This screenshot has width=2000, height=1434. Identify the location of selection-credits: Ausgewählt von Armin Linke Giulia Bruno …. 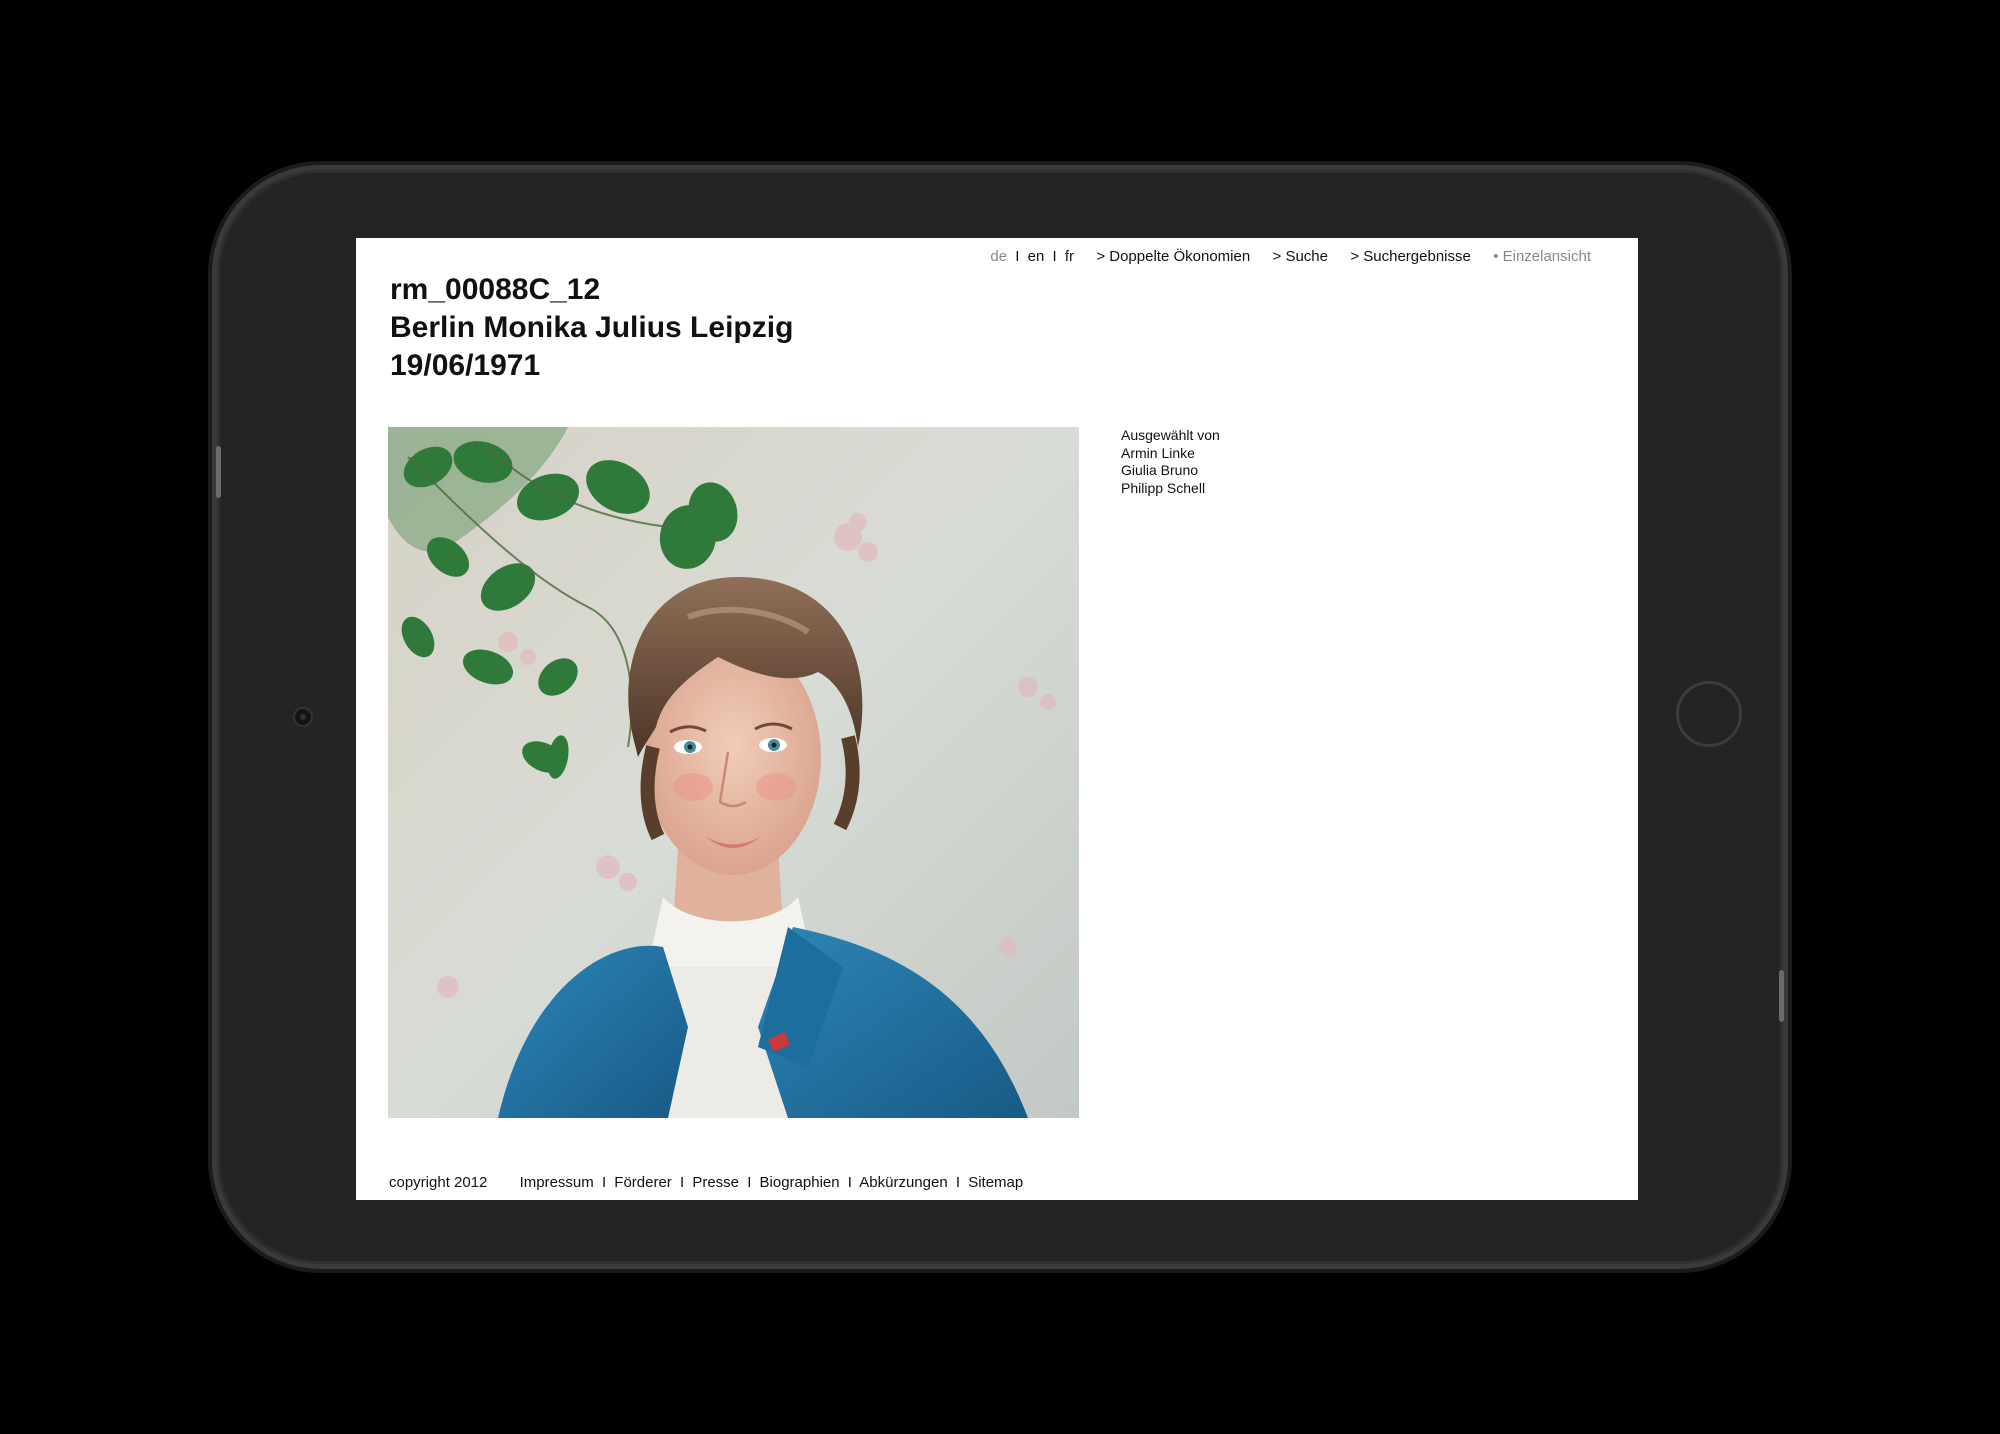
(1170, 462).